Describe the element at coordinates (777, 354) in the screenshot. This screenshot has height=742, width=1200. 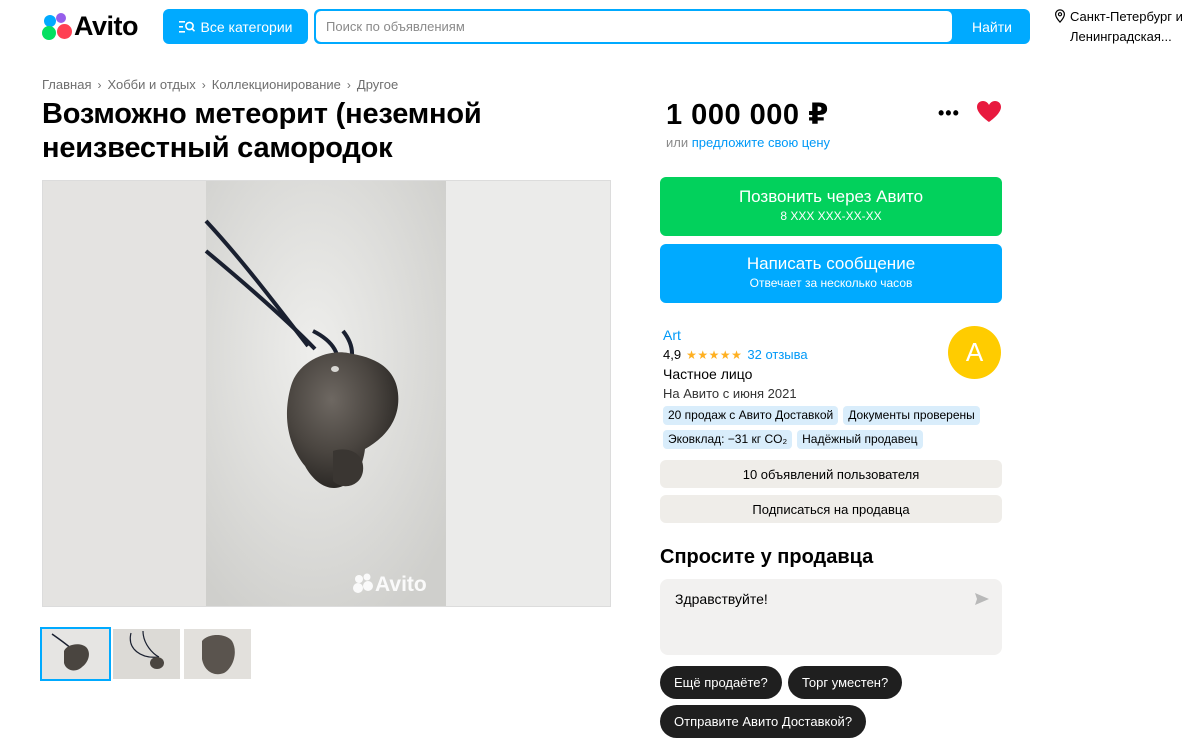
I see `reviews-link: 32 отзыва` at that location.